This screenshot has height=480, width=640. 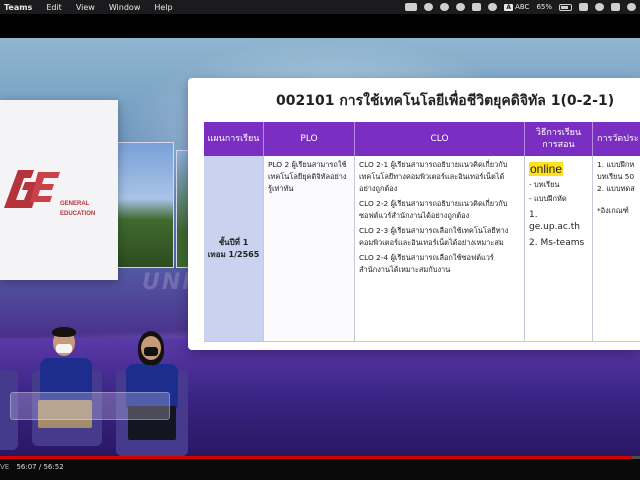 What do you see at coordinates (234, 249) in the screenshot?
I see `cell-plan: ชั้นปีที่ 1 เทอม 1/2565` at bounding box center [234, 249].